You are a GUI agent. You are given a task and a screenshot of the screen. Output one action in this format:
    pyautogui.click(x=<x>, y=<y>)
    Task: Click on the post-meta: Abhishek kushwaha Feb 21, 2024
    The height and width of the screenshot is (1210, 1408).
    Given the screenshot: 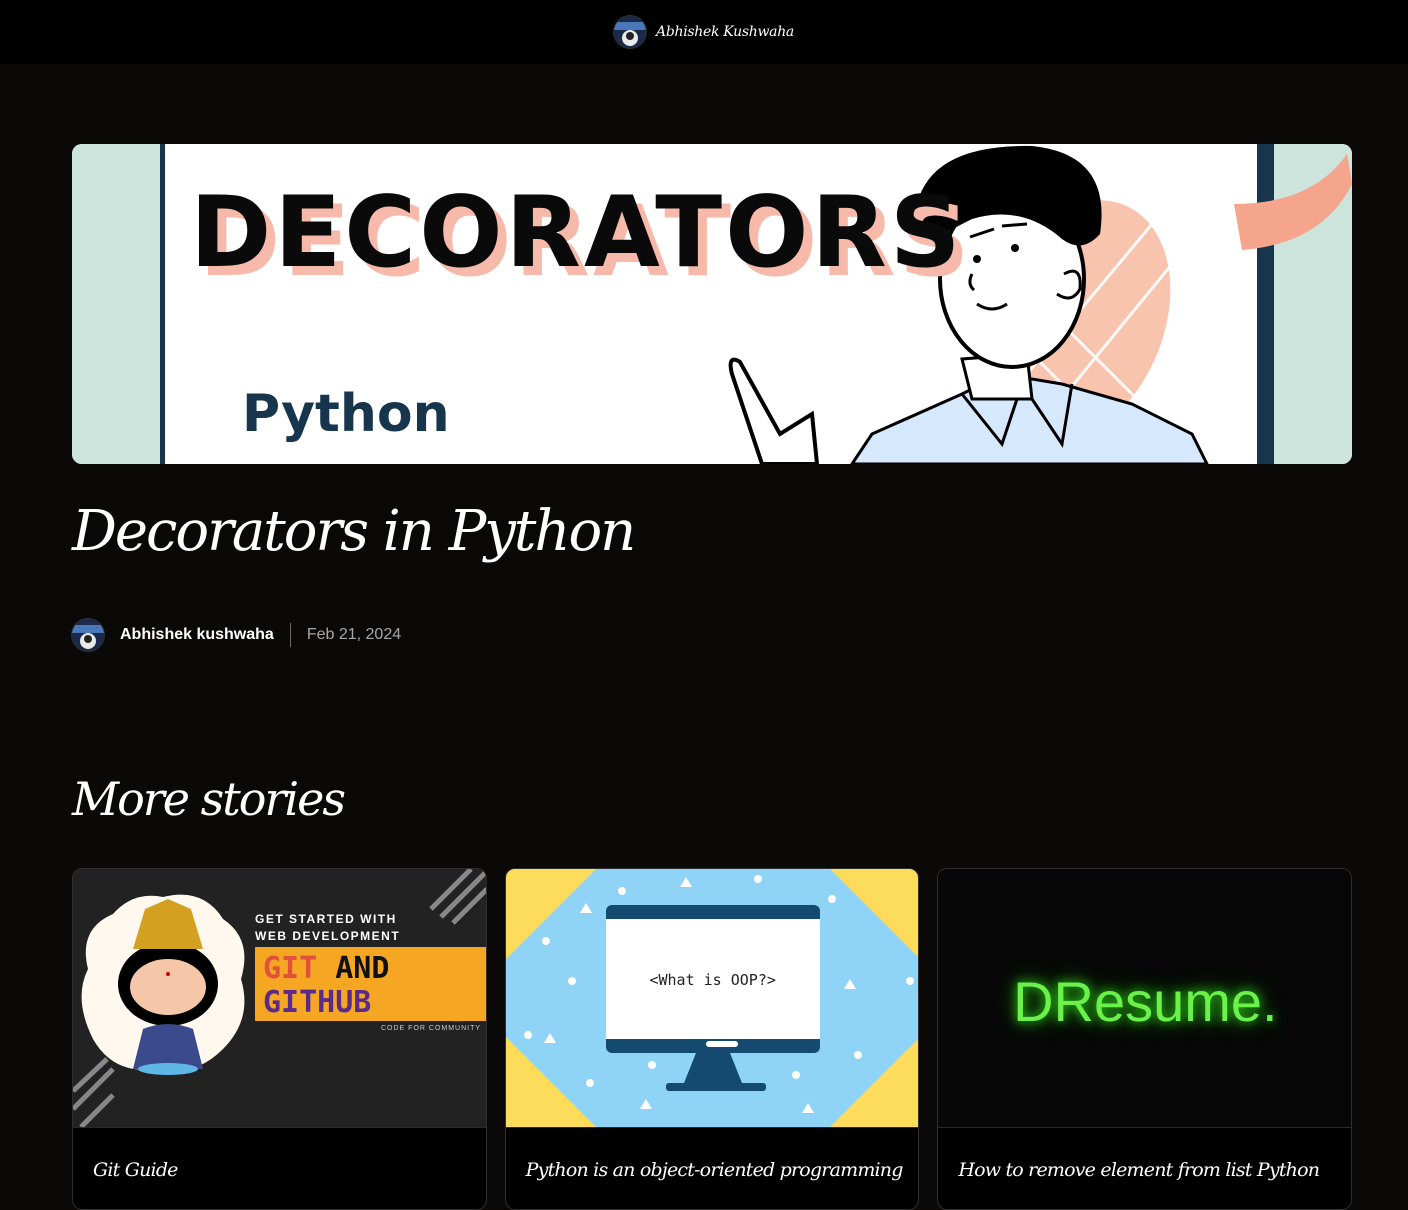 What is the action you would take?
    pyautogui.click(x=236, y=635)
    